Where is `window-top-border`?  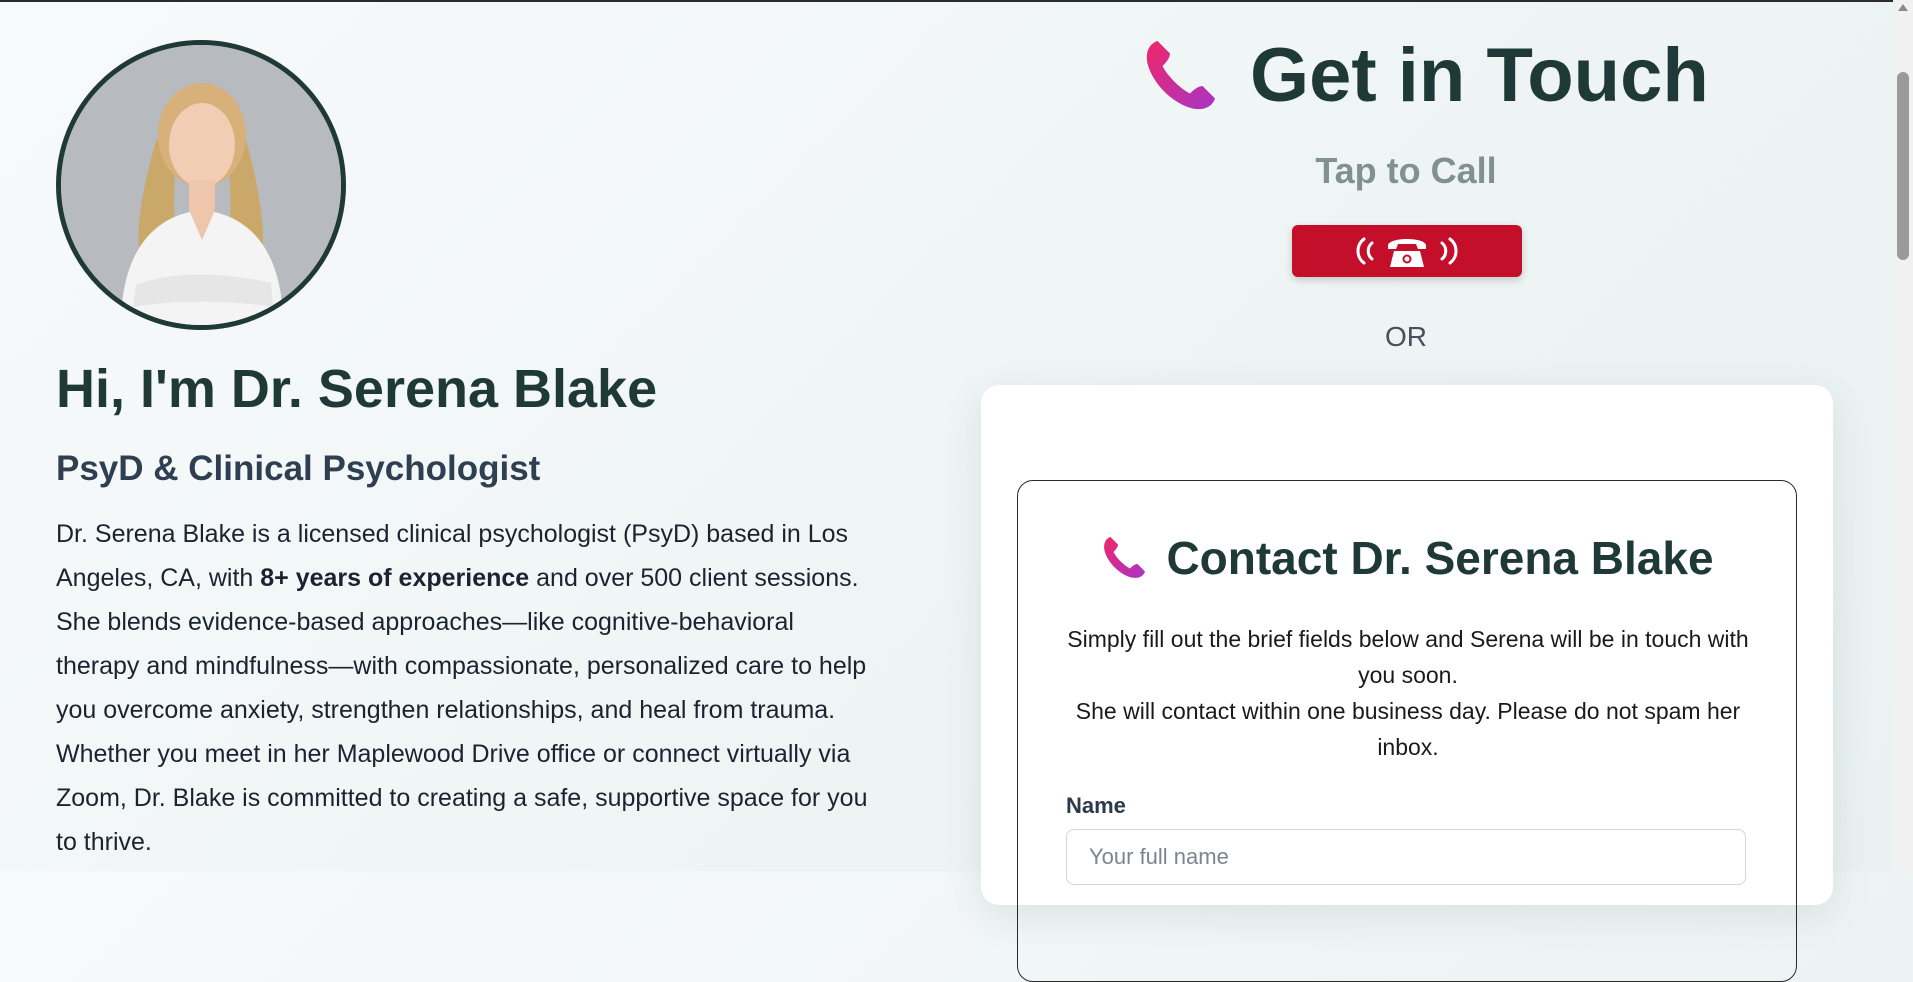 window-top-border is located at coordinates (946, 1).